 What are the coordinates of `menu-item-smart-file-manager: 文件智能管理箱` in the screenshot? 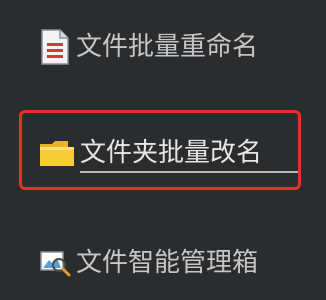 It's located at (148, 263).